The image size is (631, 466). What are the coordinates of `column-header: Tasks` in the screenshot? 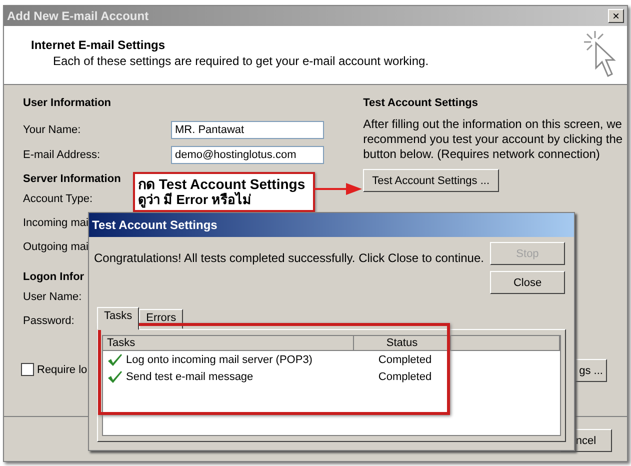 It's located at (228, 343).